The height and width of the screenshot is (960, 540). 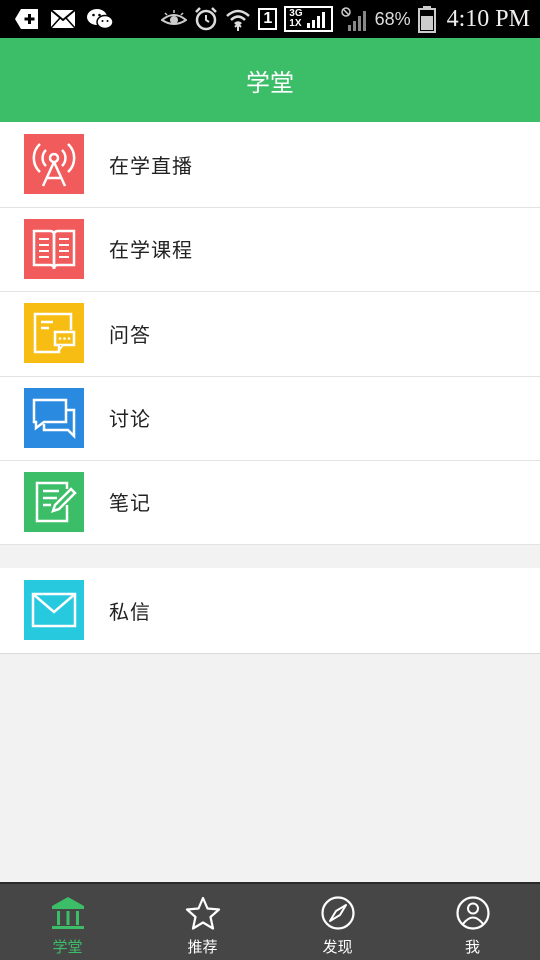 What do you see at coordinates (174, 19) in the screenshot?
I see `eye-icon` at bounding box center [174, 19].